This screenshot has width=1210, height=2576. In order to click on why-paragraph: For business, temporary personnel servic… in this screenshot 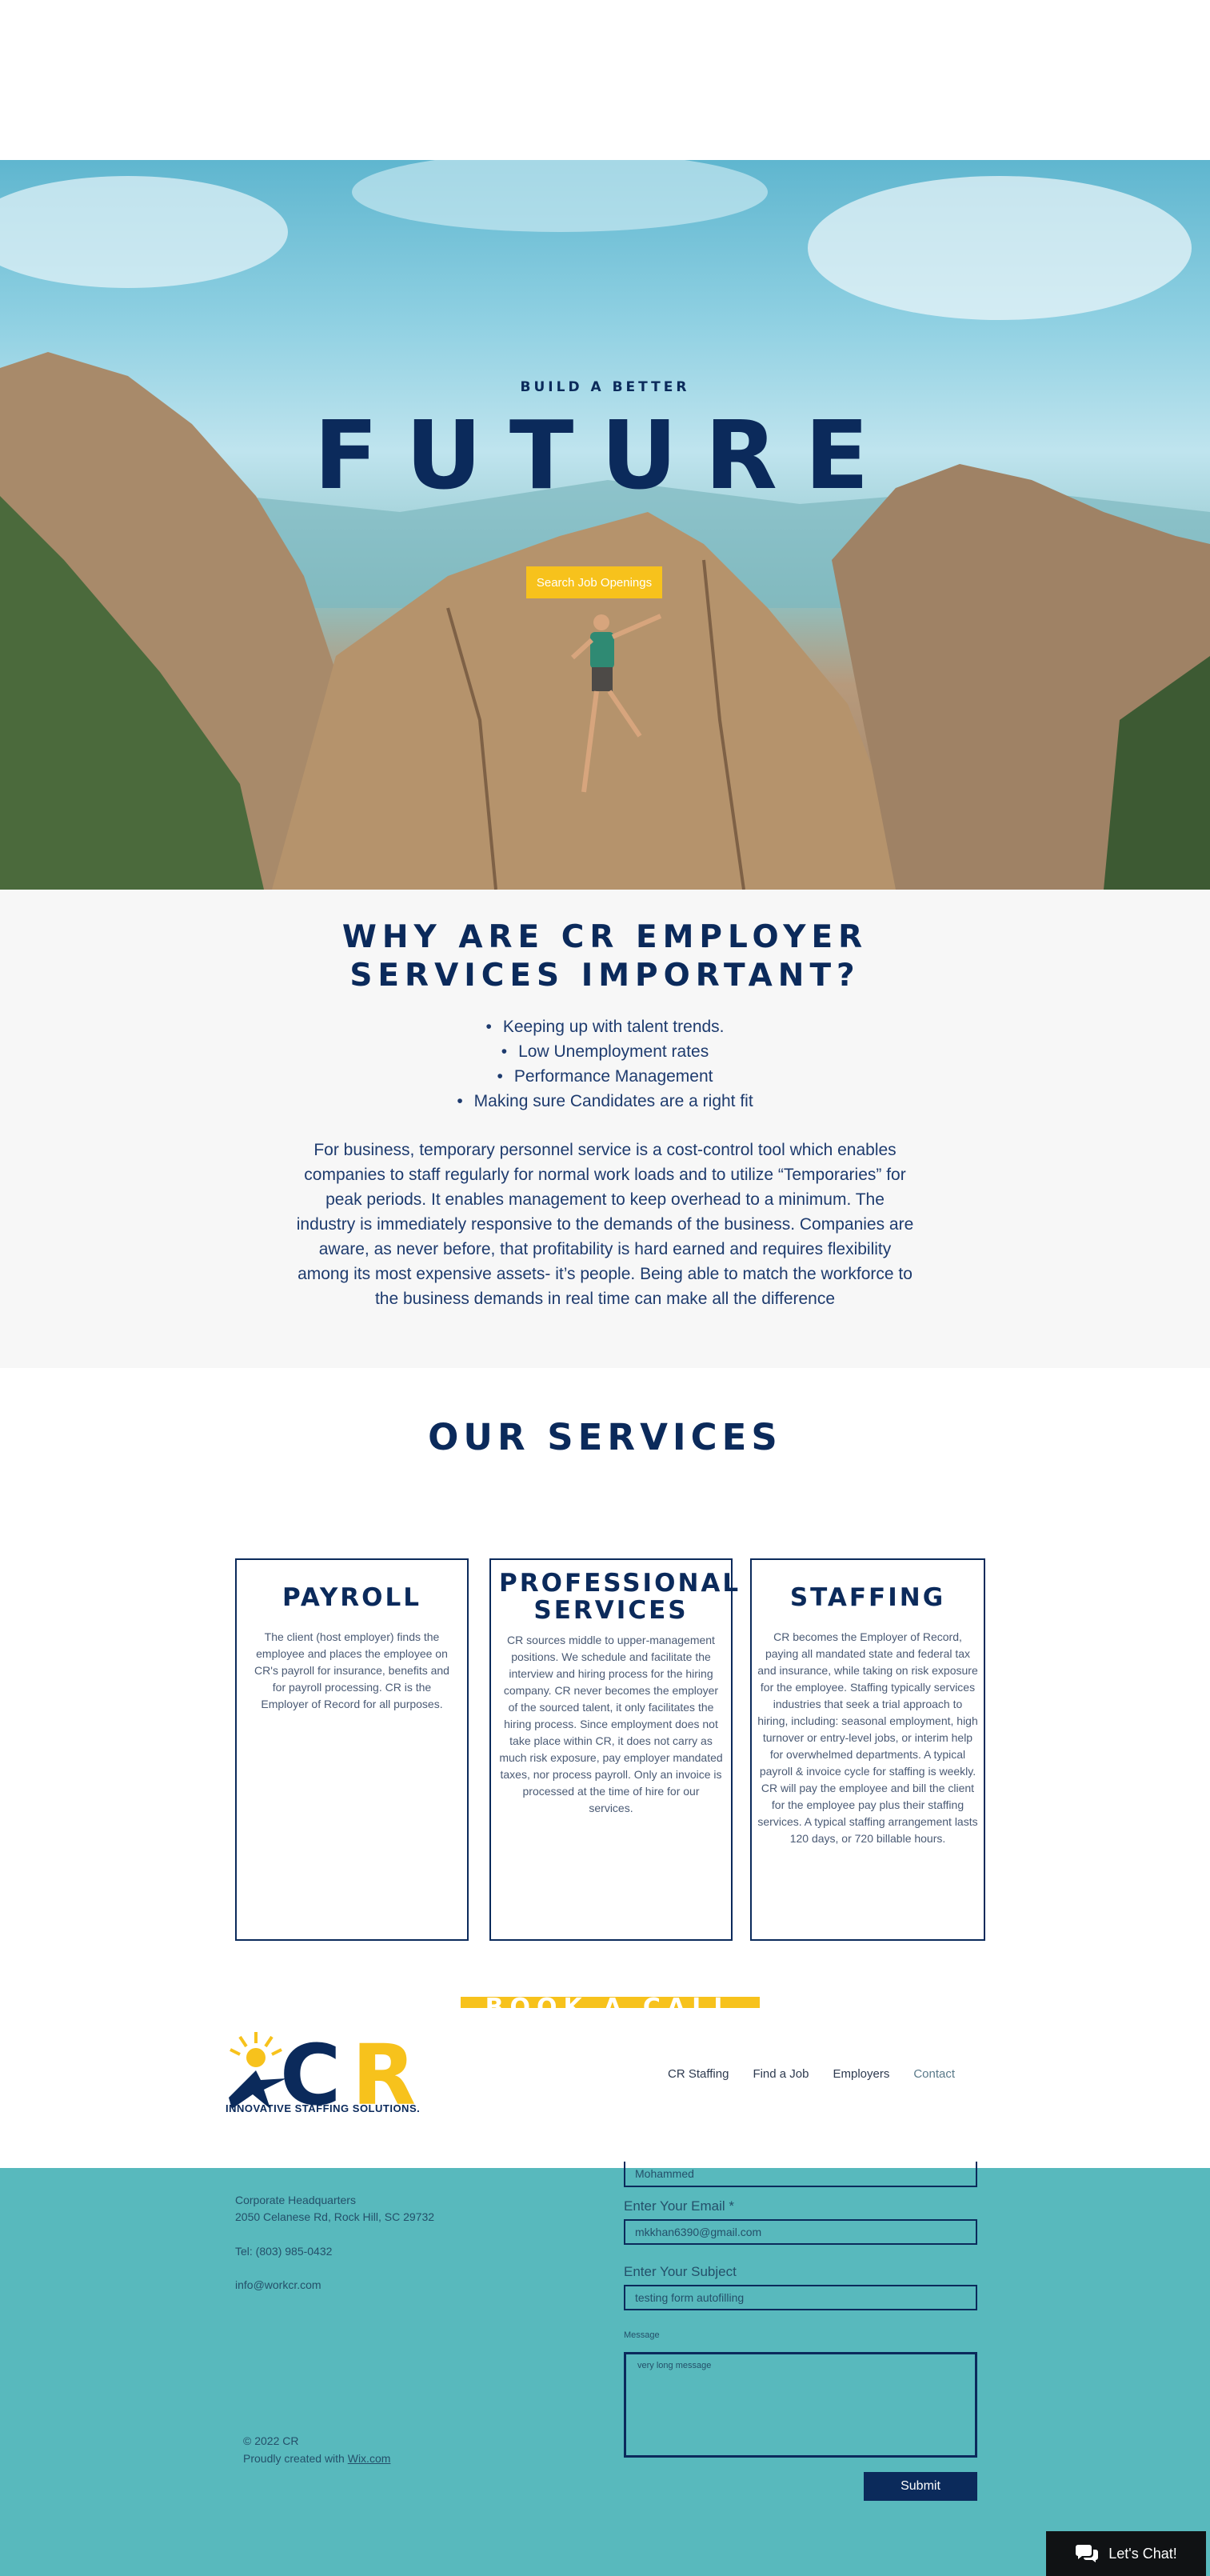, I will do `click(605, 1224)`.